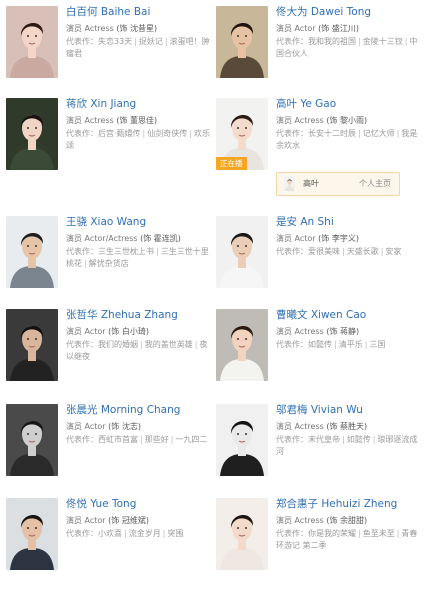 The width and height of the screenshot is (433, 598). What do you see at coordinates (145, 533) in the screenshot?
I see `work-link: 流金岁月` at bounding box center [145, 533].